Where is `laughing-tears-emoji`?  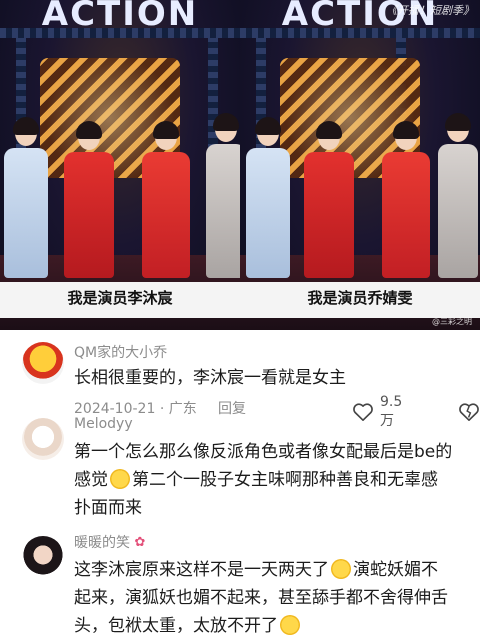
laughing-tears-emoji is located at coordinates (120, 479).